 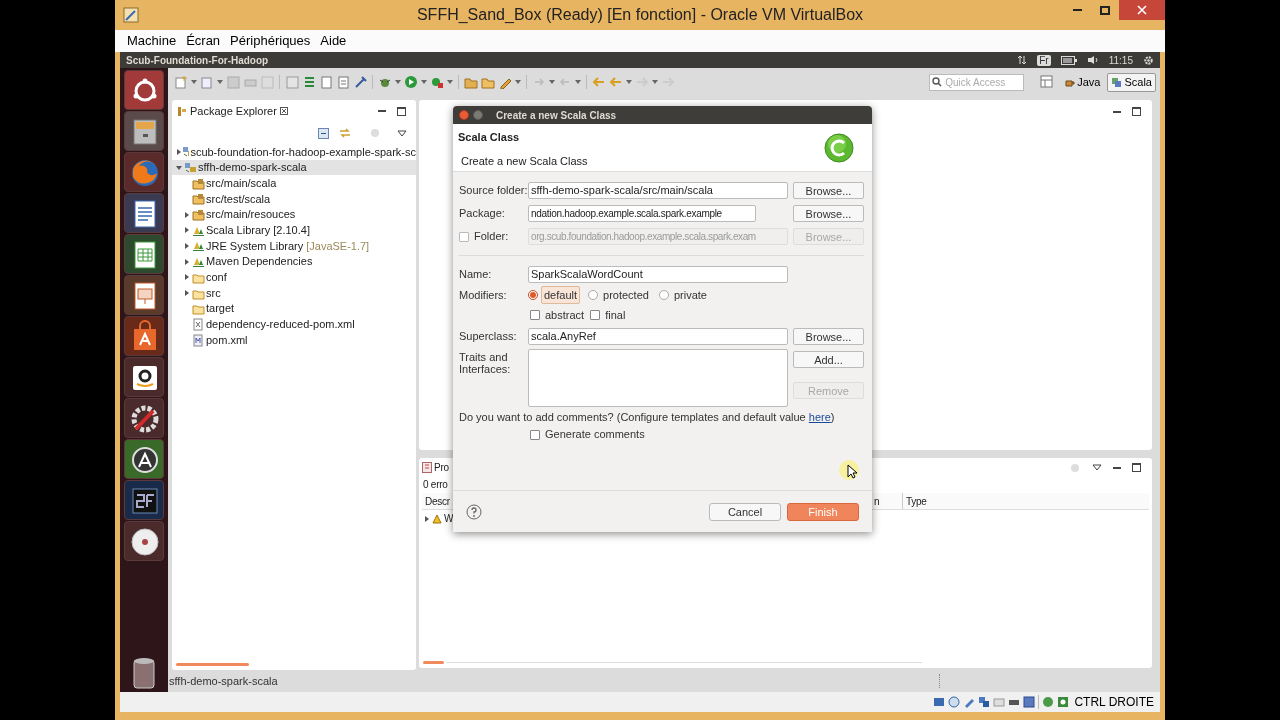 What do you see at coordinates (144, 295) in the screenshot?
I see `presentation-icon` at bounding box center [144, 295].